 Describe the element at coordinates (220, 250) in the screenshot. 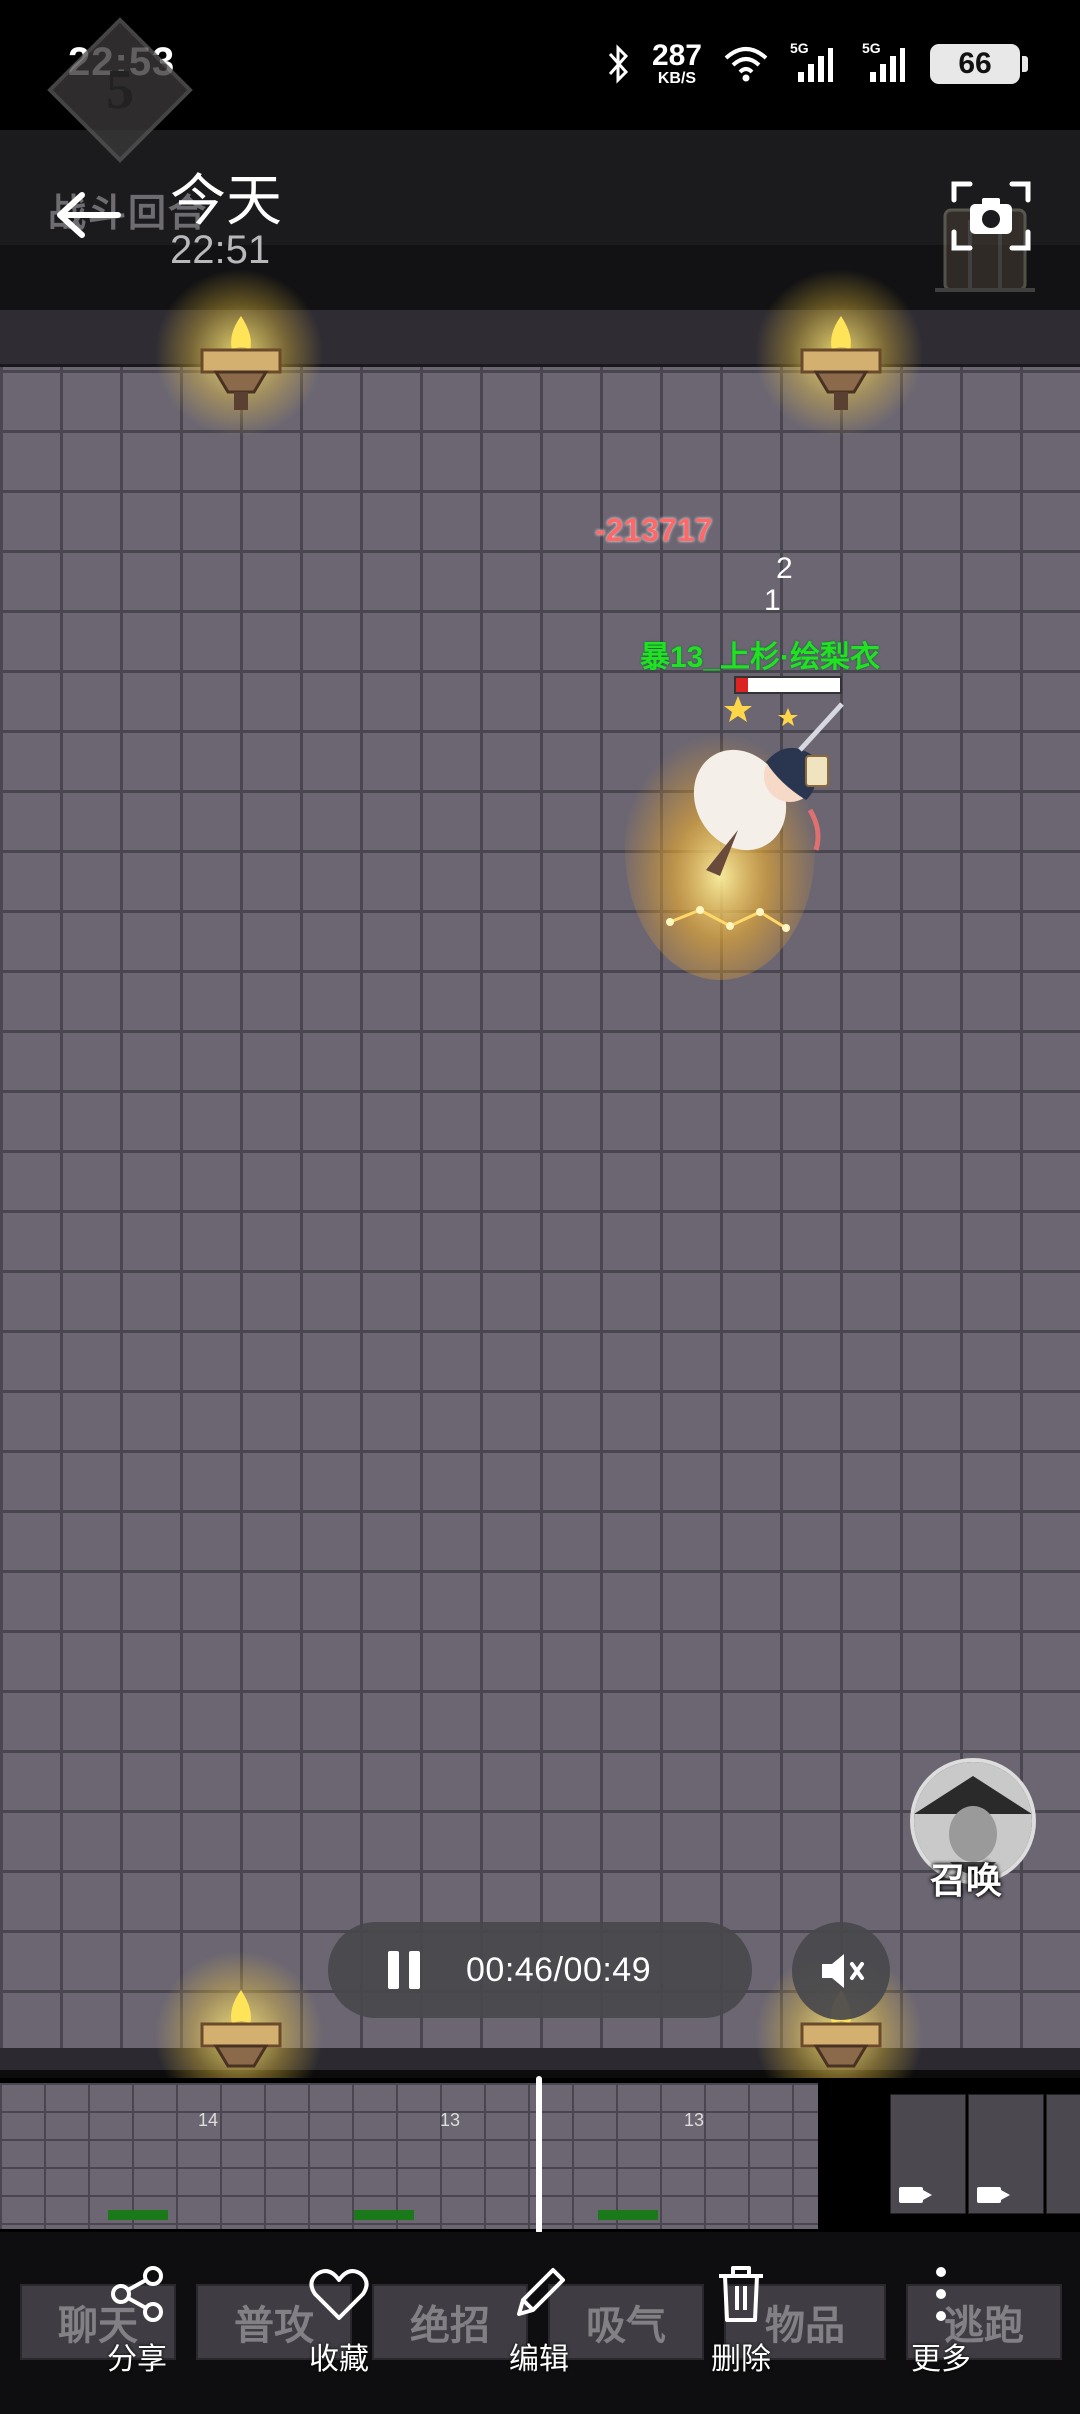

I see `page-subtitle-time: 22:51` at that location.